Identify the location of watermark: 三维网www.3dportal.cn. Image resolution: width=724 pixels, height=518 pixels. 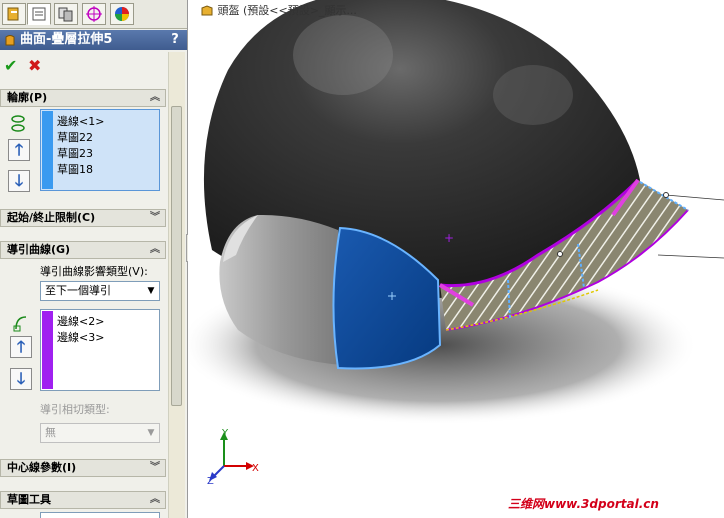
(583, 504).